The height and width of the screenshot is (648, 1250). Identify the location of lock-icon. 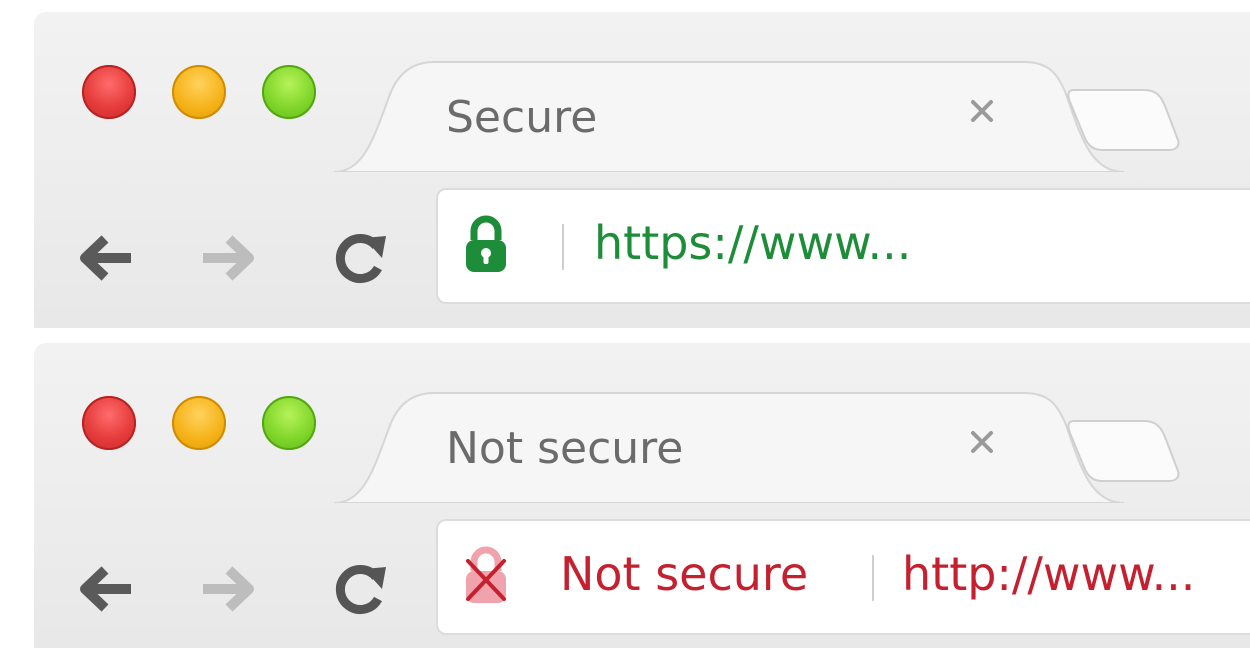
(486, 243).